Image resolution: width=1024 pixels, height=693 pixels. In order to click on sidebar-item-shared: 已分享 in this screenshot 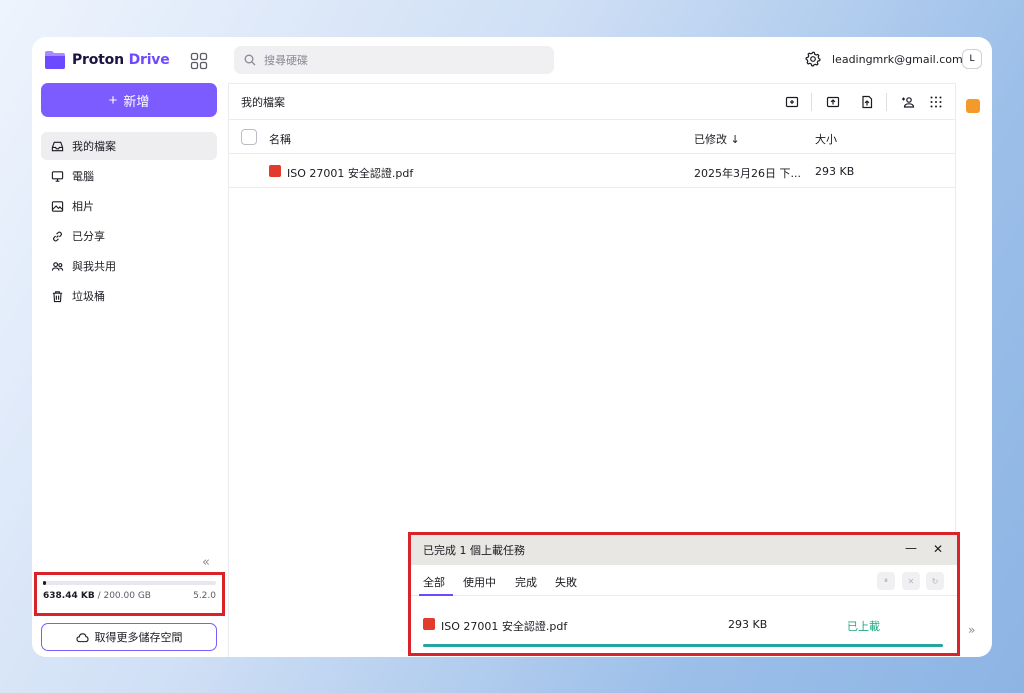, I will do `click(129, 236)`.